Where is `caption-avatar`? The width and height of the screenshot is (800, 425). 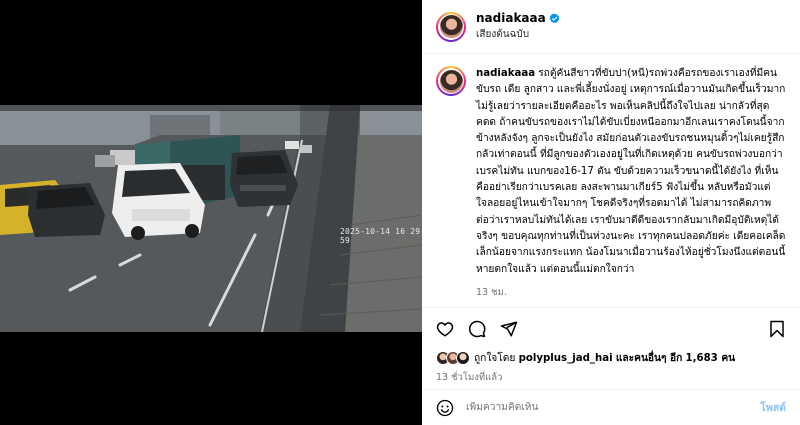 caption-avatar is located at coordinates (451, 81).